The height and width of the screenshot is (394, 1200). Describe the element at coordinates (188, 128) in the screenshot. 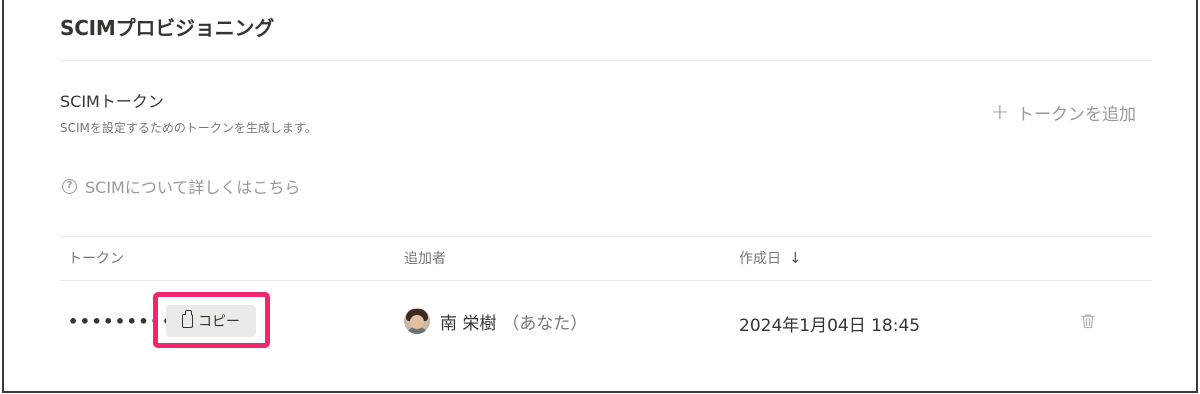

I see `token-section-description: SCIMを設定するためのトークンを生成します。` at that location.